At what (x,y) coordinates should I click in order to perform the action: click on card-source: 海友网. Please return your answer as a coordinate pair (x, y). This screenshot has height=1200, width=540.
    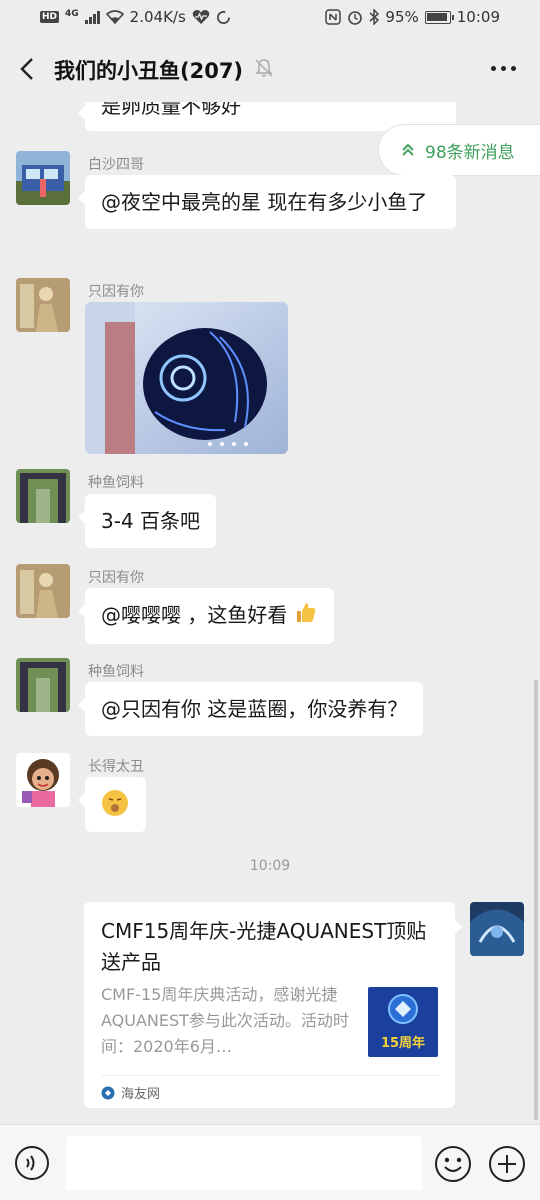
    Looking at the image, I should click on (130, 1092).